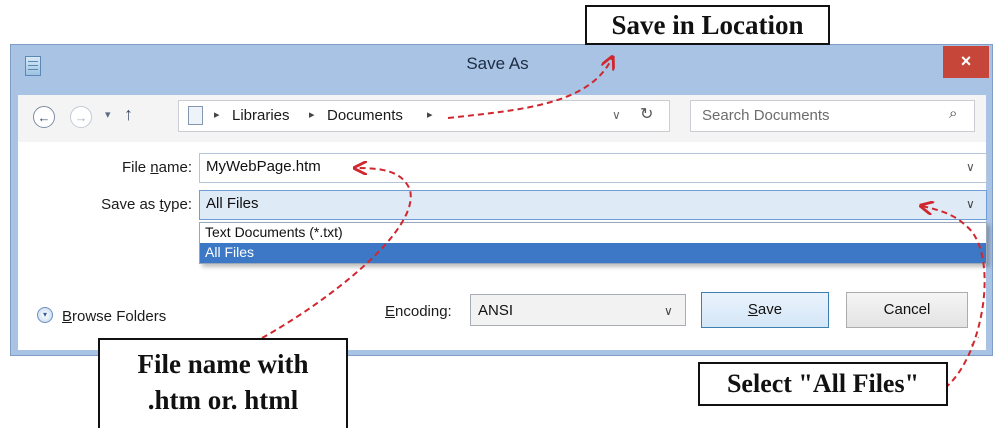  What do you see at coordinates (823, 384) in the screenshot?
I see `callout-select-all-files: Select "All Files"` at bounding box center [823, 384].